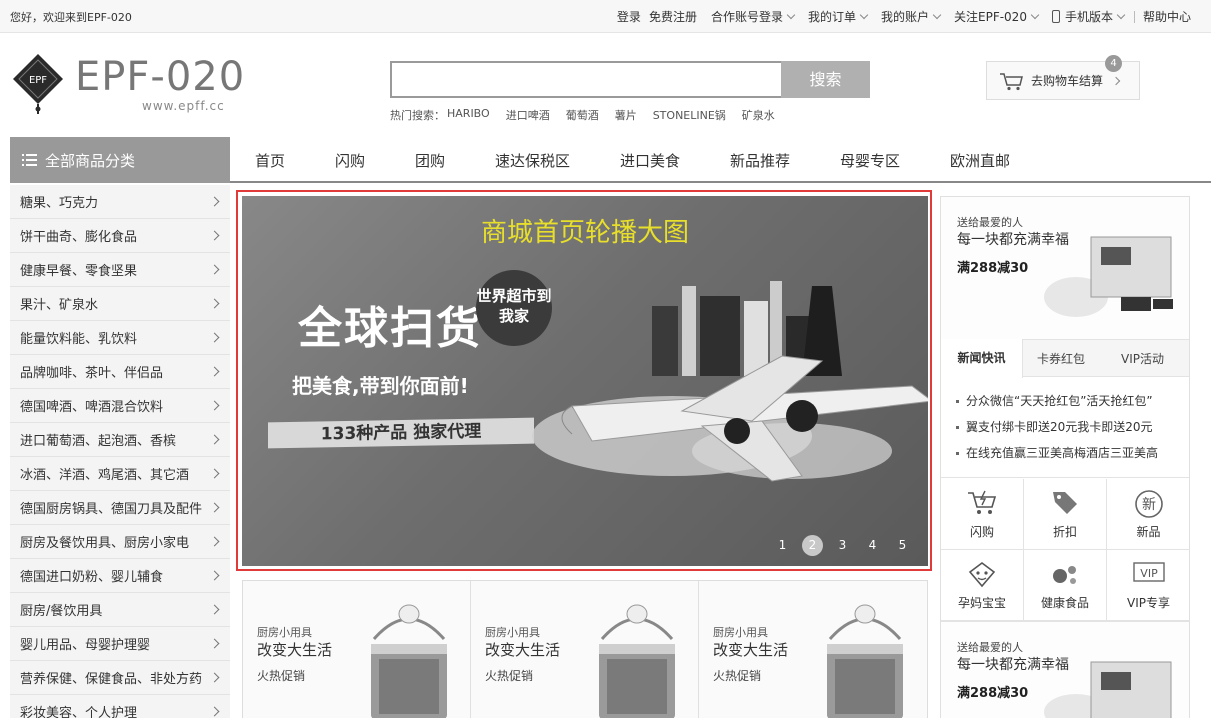 This screenshot has width=1211, height=718. What do you see at coordinates (1065, 514) in the screenshot?
I see `service-discount: 折扣` at bounding box center [1065, 514].